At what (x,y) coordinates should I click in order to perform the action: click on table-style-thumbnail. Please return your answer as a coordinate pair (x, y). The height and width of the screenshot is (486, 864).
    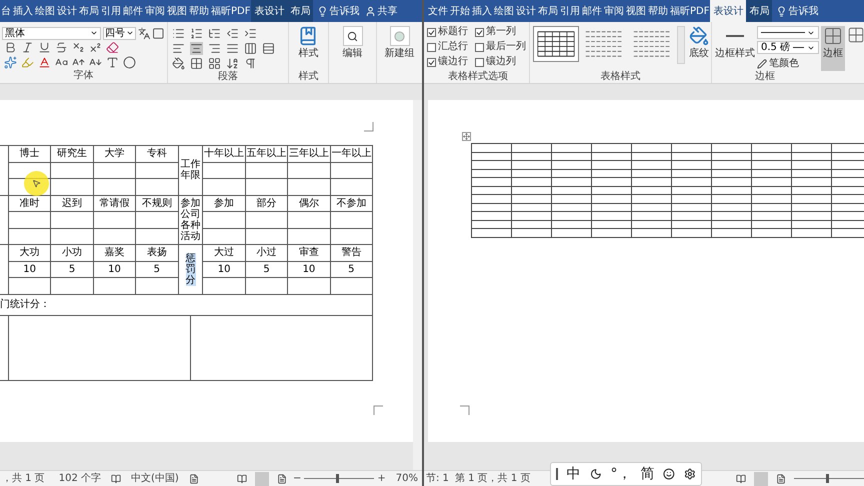
    Looking at the image, I should click on (556, 44).